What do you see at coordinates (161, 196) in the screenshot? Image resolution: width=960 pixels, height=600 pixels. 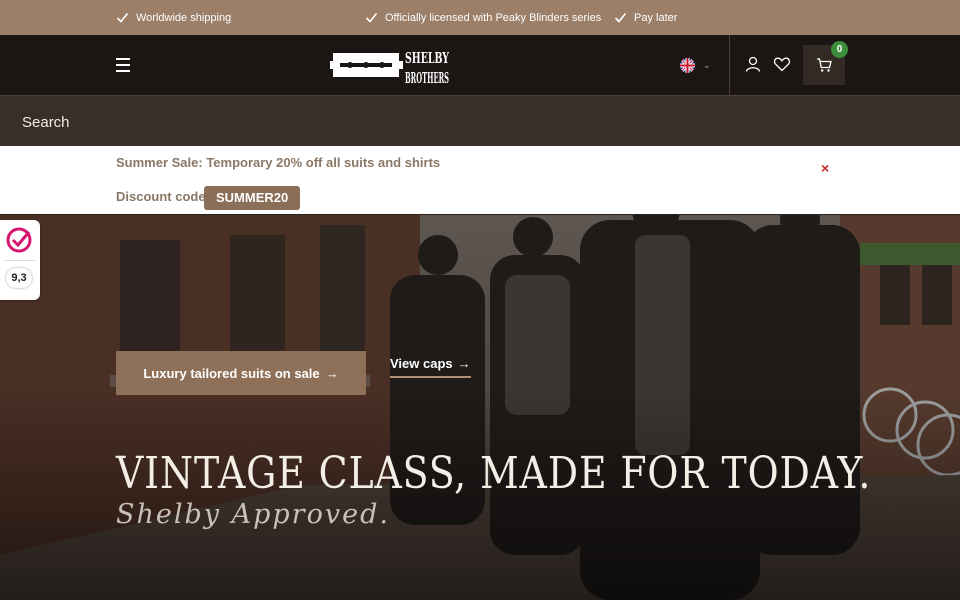 I see `discount-code-label: Discount code` at bounding box center [161, 196].